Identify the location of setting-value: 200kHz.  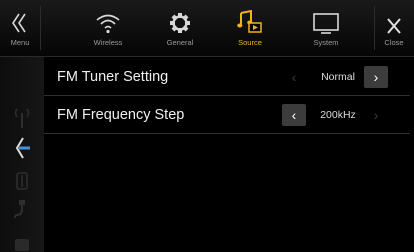
(338, 115).